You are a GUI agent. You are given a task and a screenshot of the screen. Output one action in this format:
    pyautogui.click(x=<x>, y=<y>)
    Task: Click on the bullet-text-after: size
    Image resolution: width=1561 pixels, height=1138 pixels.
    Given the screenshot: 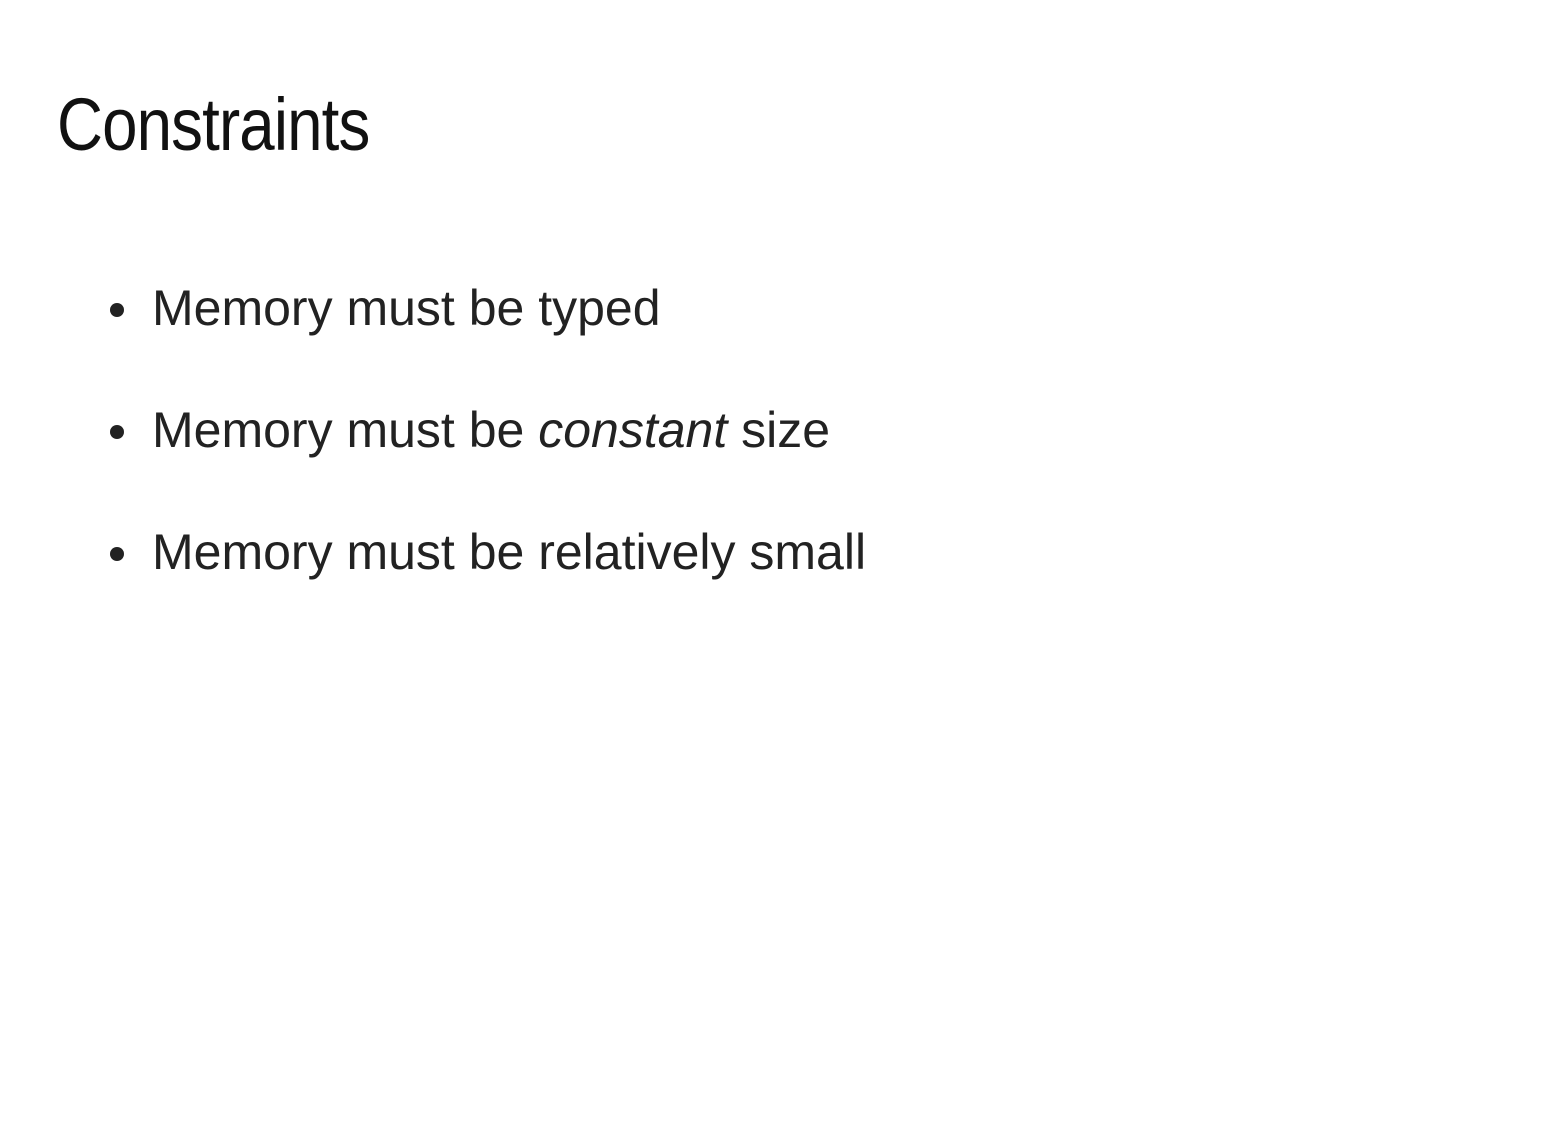 What is the action you would take?
    pyautogui.click(x=779, y=430)
    